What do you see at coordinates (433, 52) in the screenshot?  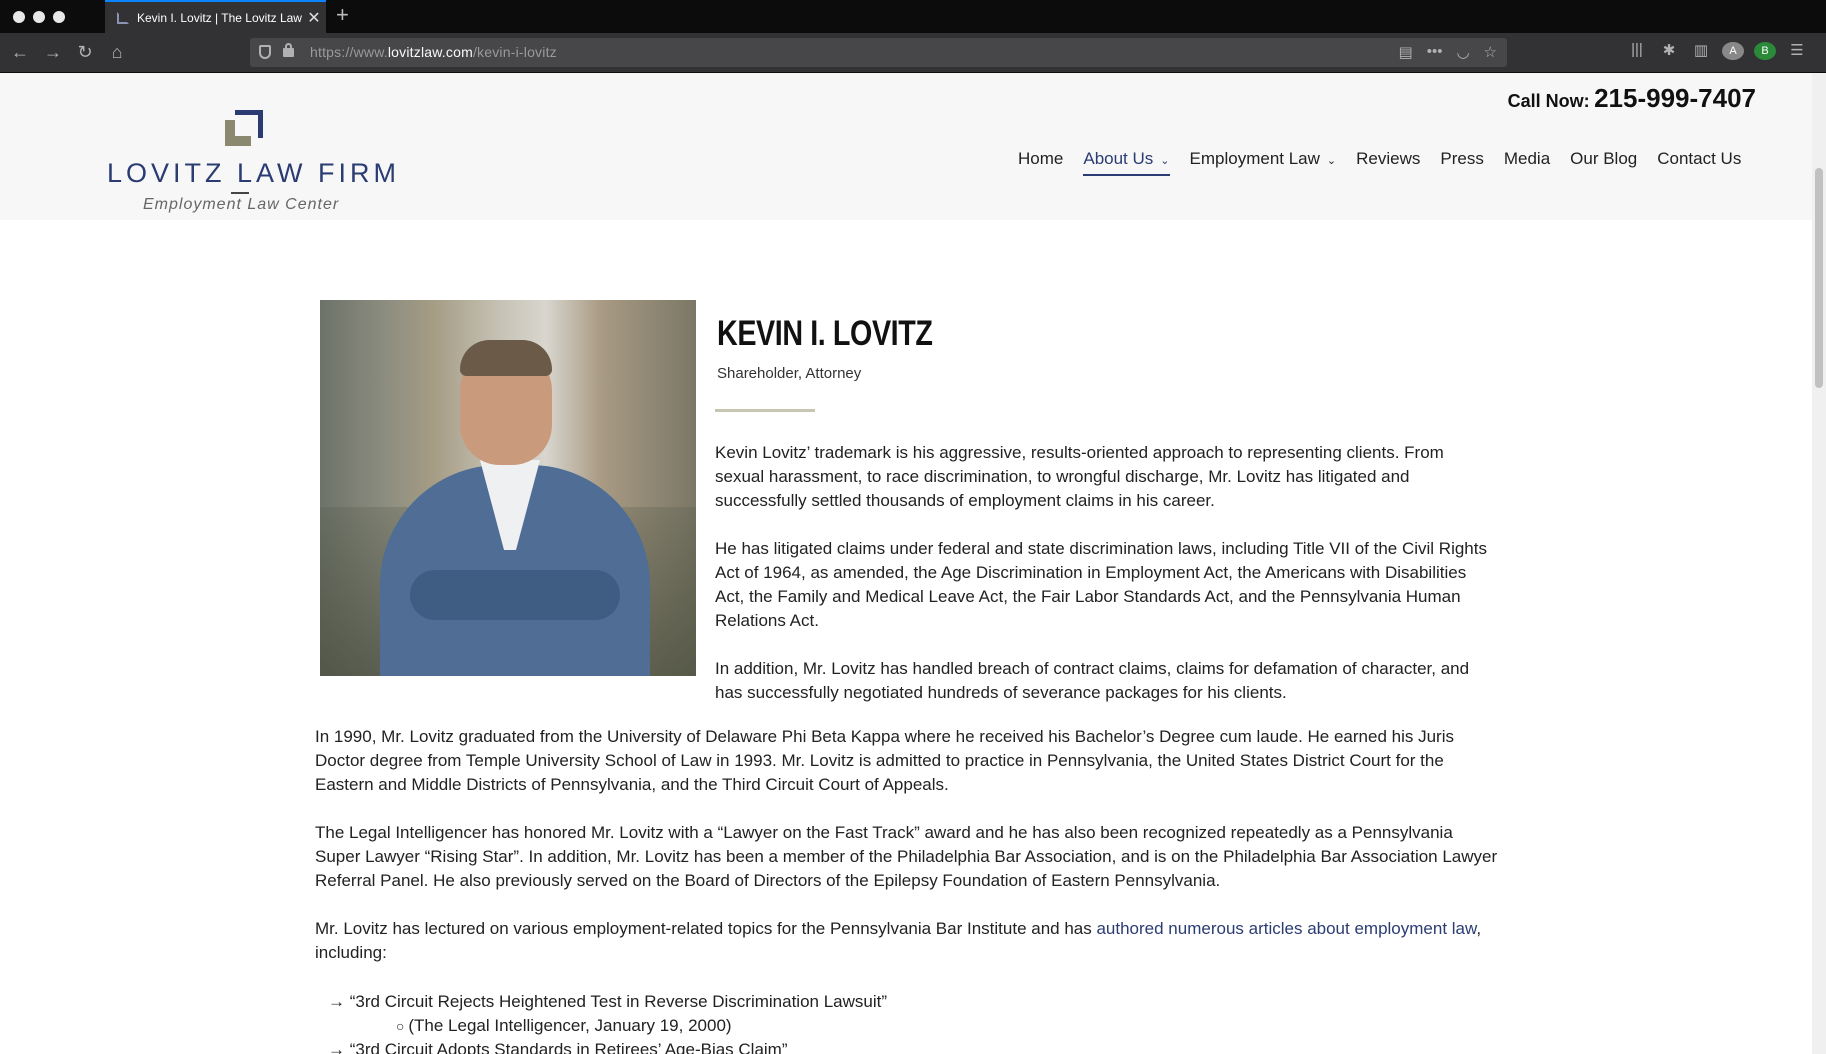 I see `url-text: https://www.lovitzlaw.com/kevin-i-lovitz` at bounding box center [433, 52].